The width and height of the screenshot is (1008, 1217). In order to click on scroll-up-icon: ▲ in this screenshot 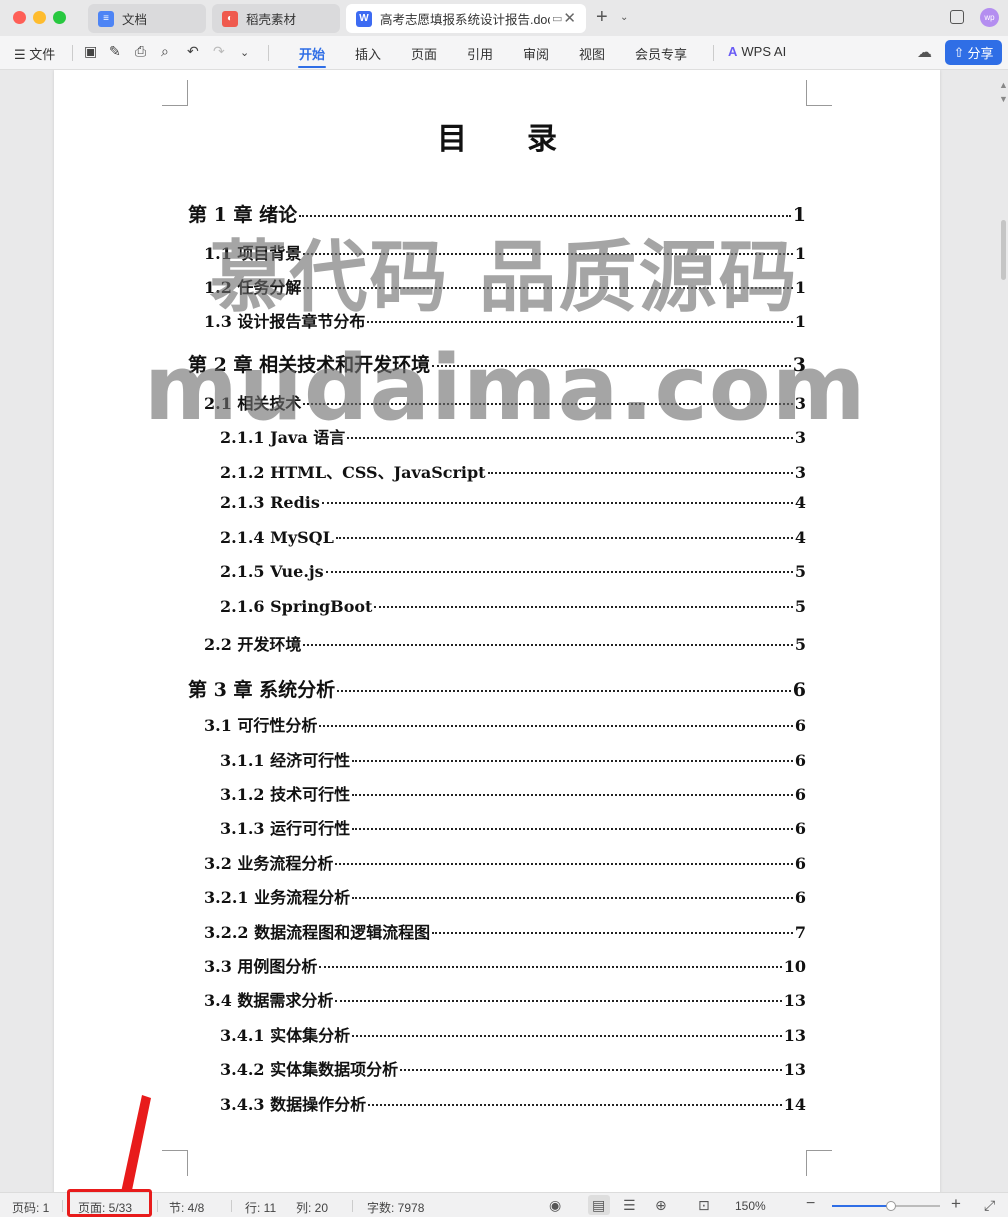, I will do `click(1003, 85)`.